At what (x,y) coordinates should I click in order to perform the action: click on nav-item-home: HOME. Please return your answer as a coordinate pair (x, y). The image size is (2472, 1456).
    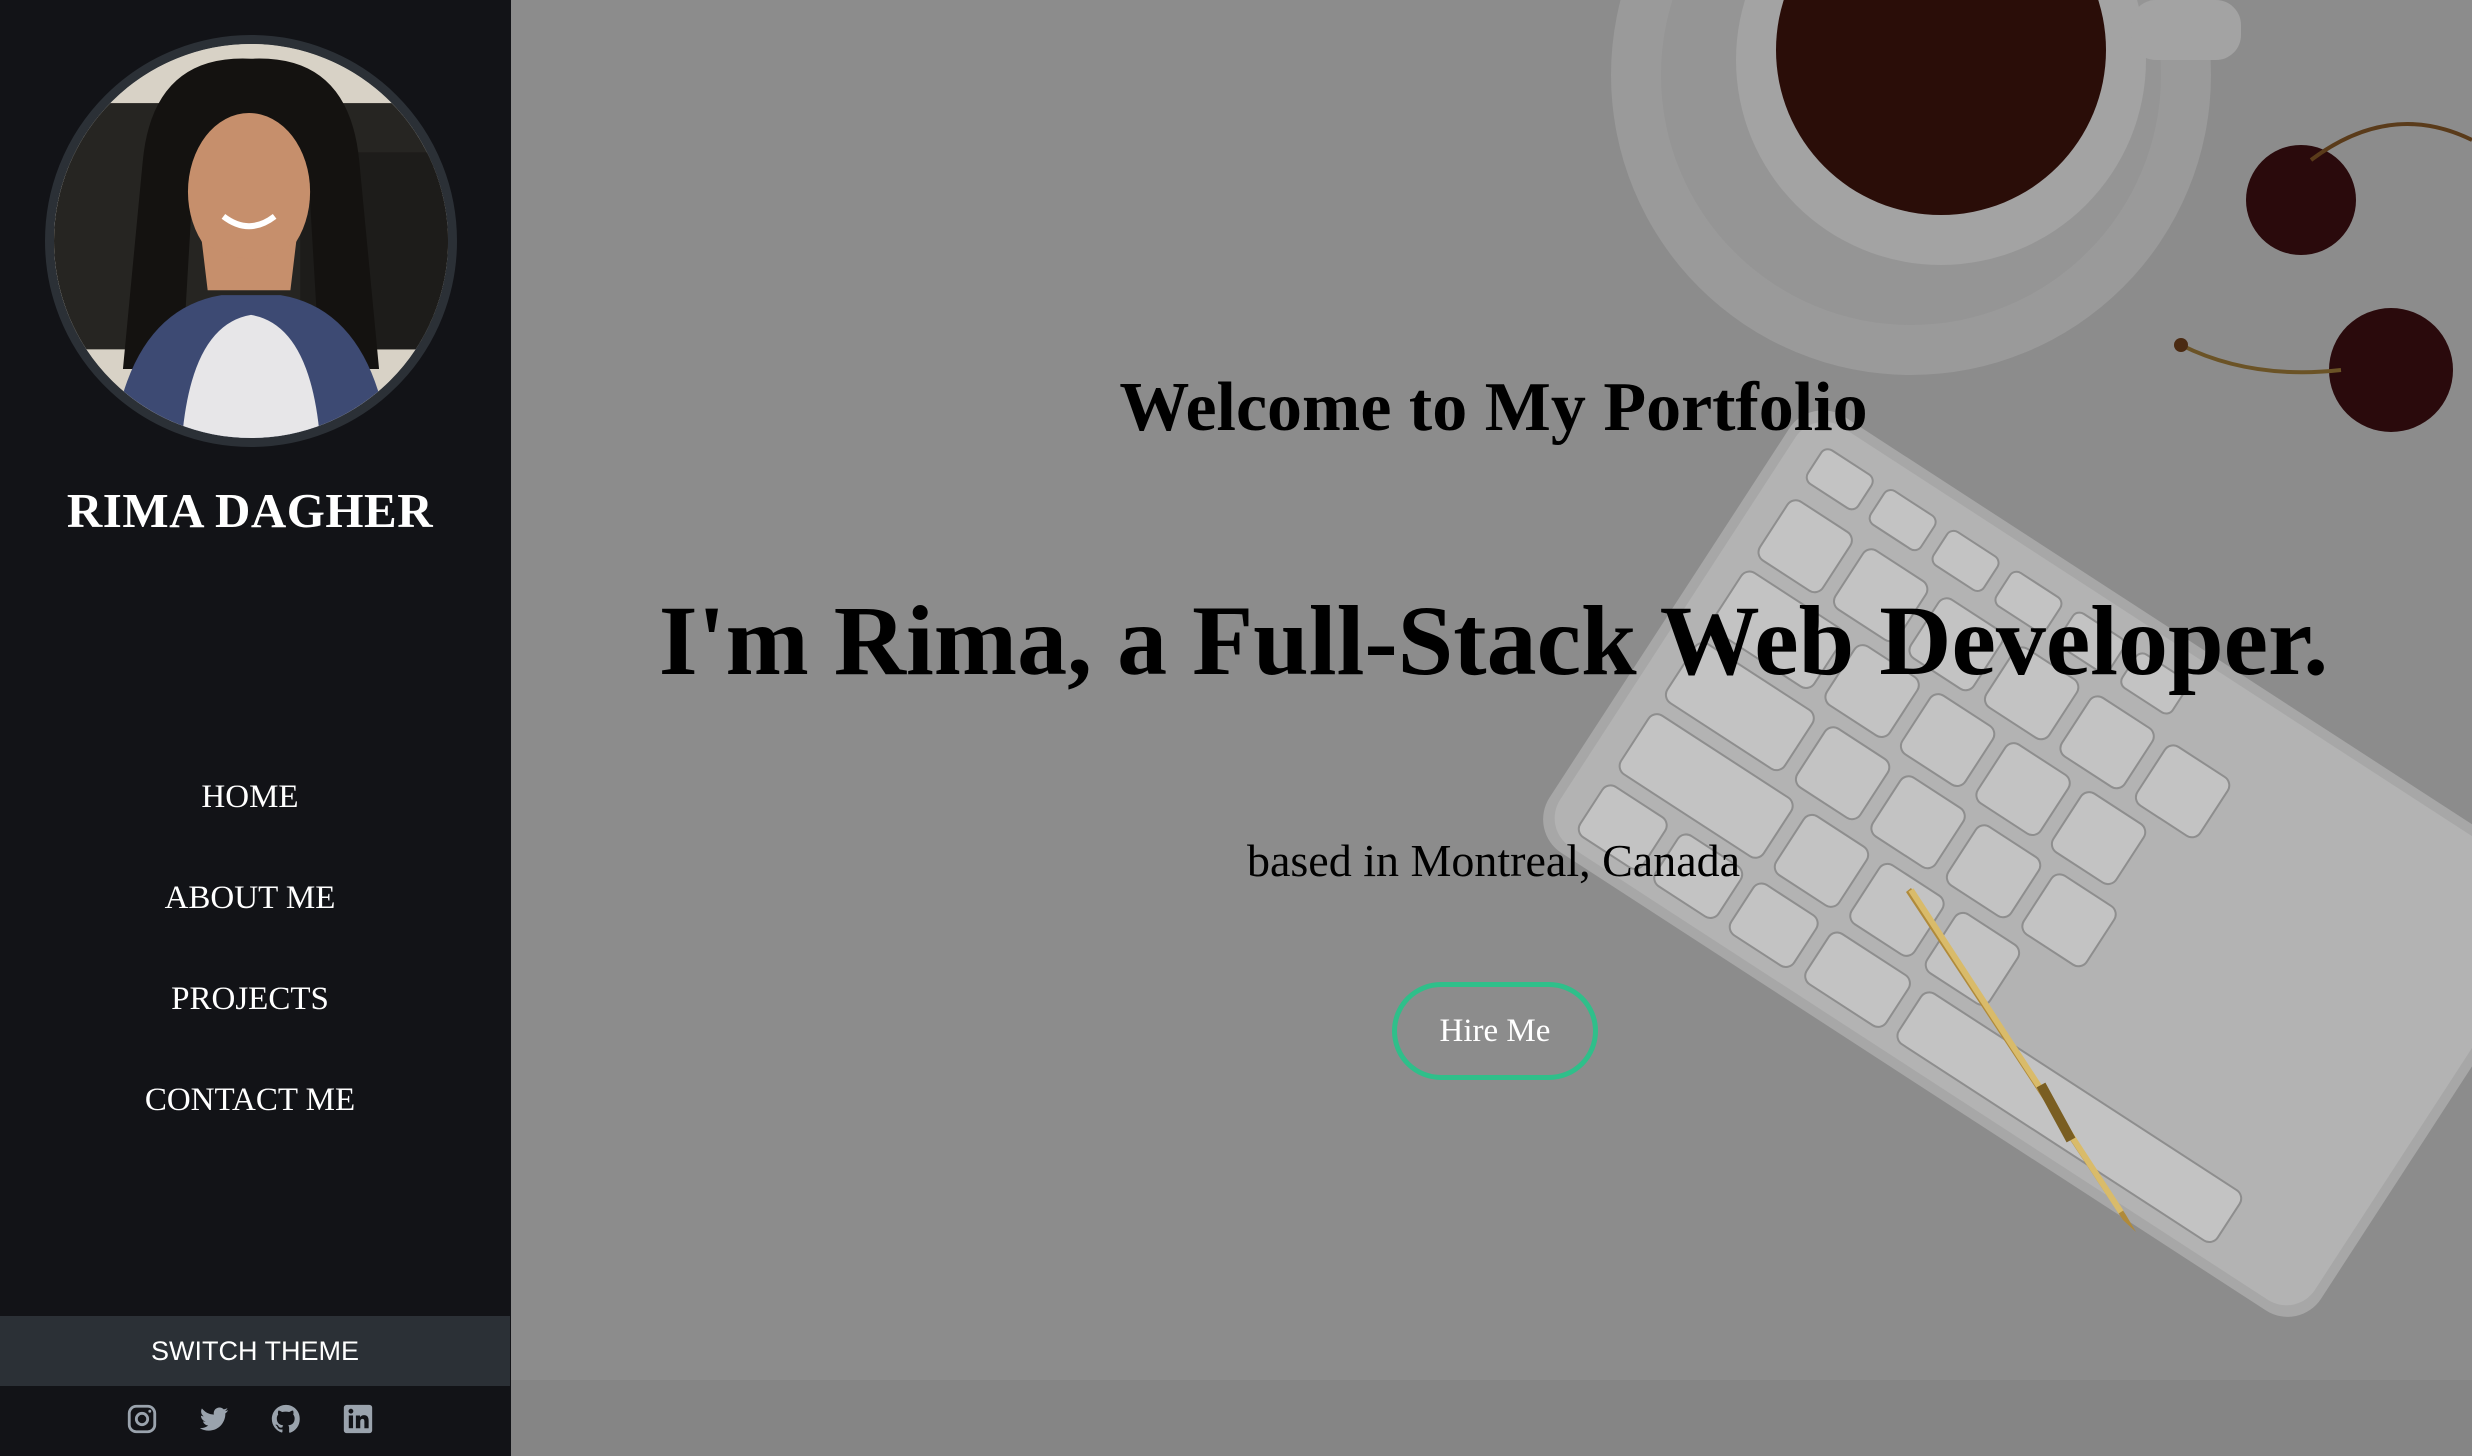
    Looking at the image, I should click on (250, 820).